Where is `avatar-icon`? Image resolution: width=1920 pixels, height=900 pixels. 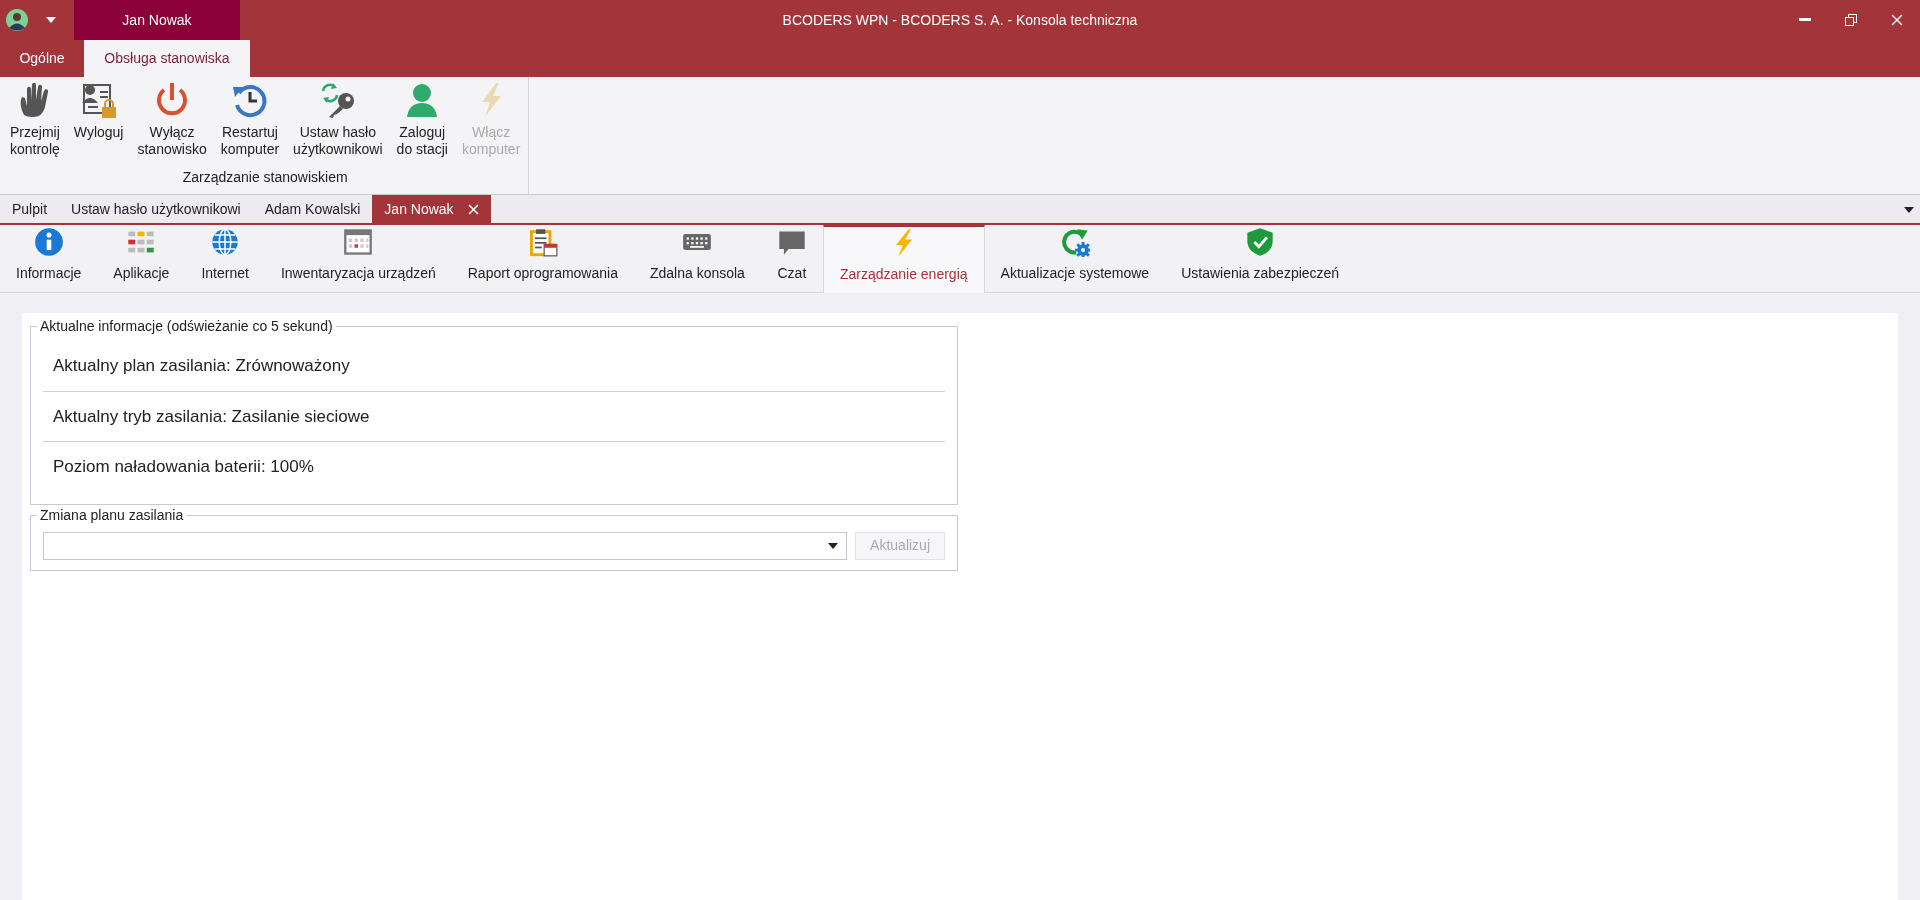
avatar-icon is located at coordinates (17, 20).